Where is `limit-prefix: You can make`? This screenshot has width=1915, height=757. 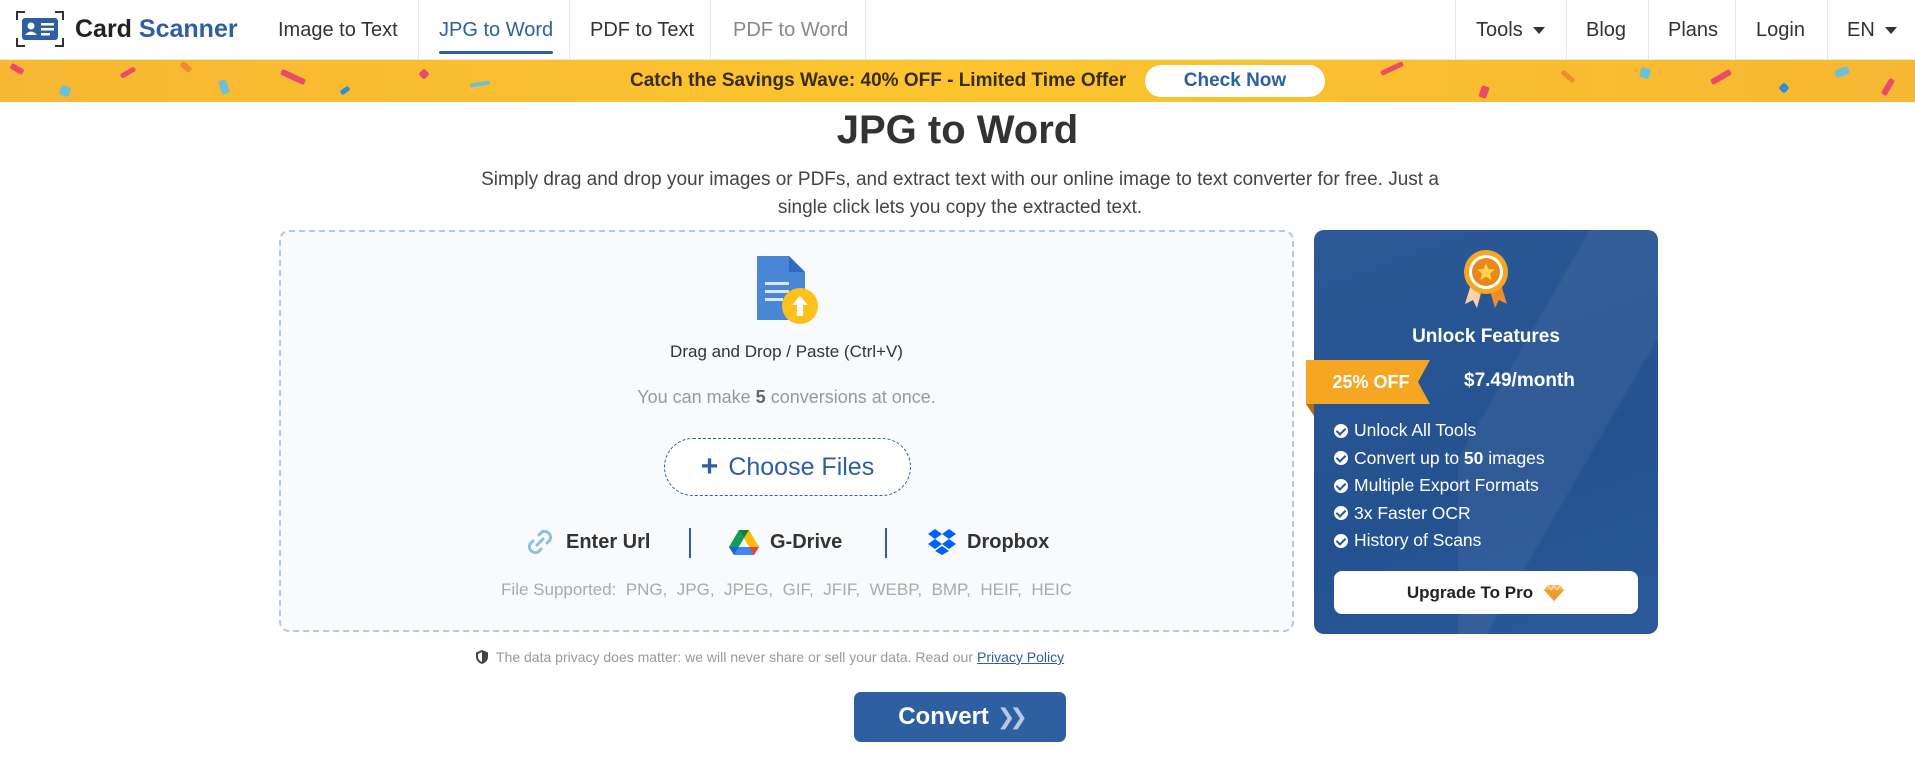 limit-prefix: You can make is located at coordinates (694, 397).